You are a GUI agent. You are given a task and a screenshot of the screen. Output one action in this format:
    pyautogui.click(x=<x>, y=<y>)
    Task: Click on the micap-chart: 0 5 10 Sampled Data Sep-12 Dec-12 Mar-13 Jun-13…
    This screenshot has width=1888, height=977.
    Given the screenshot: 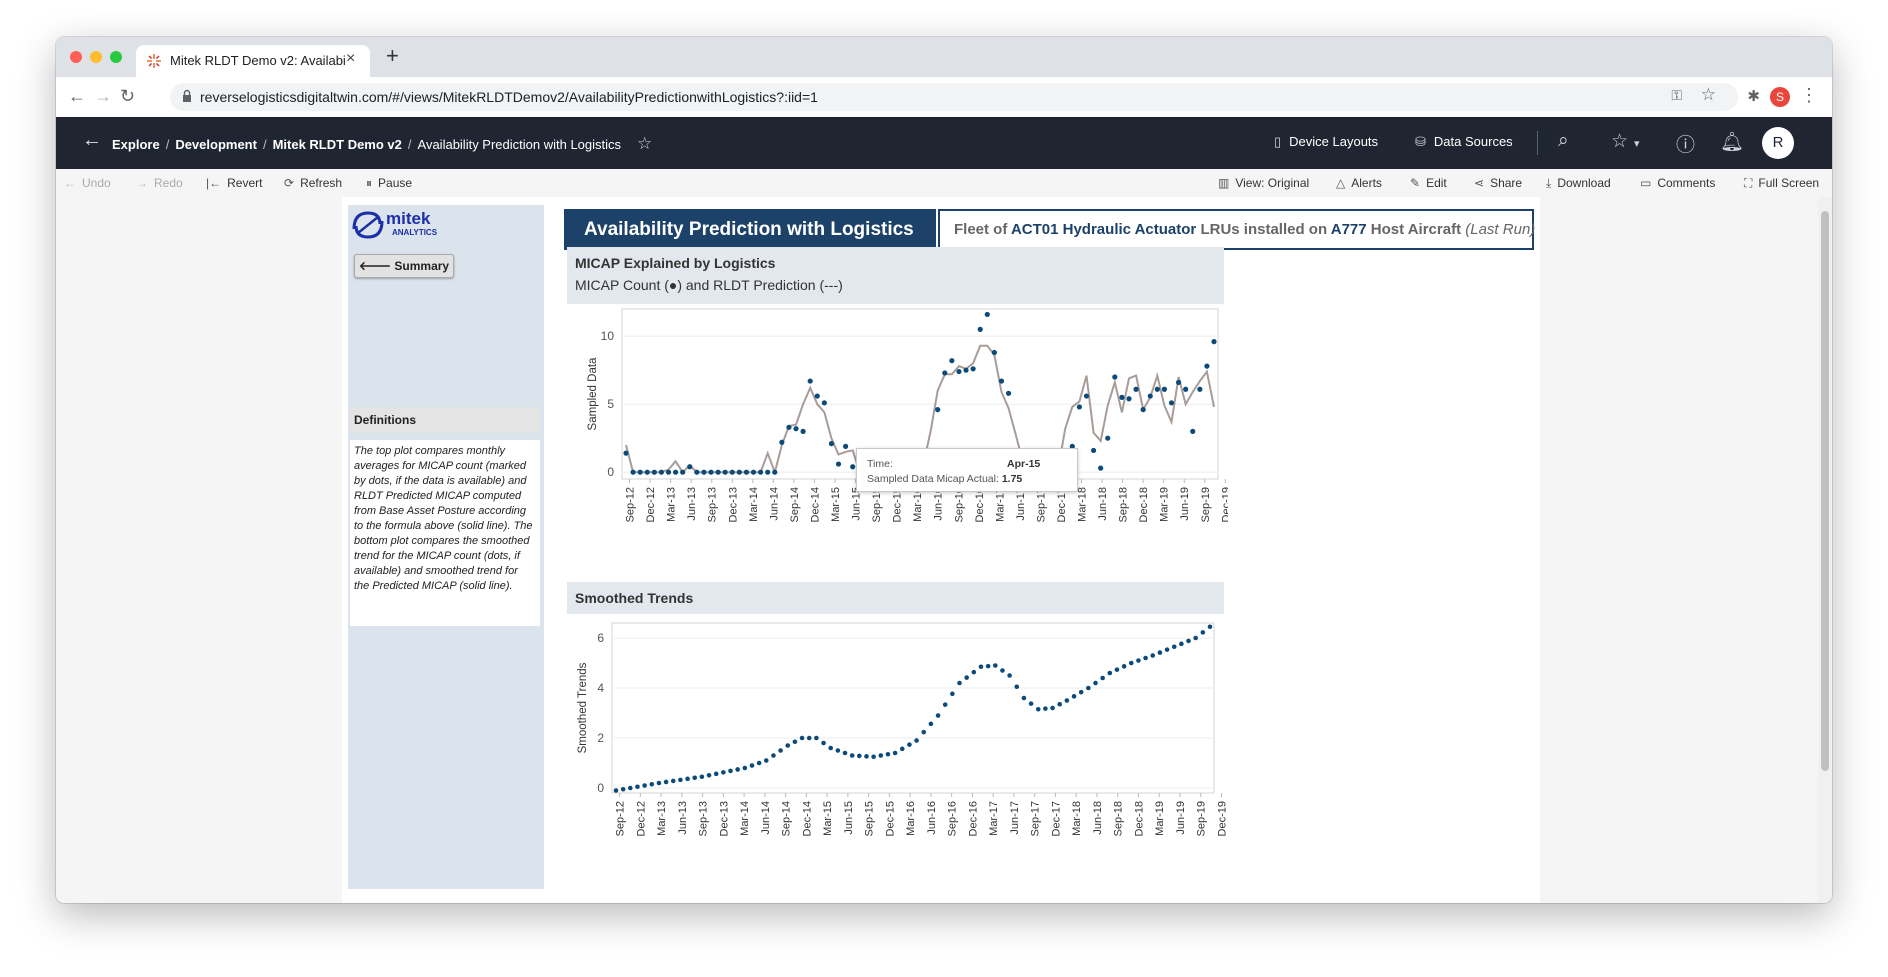 What is the action you would take?
    pyautogui.click(x=897, y=440)
    